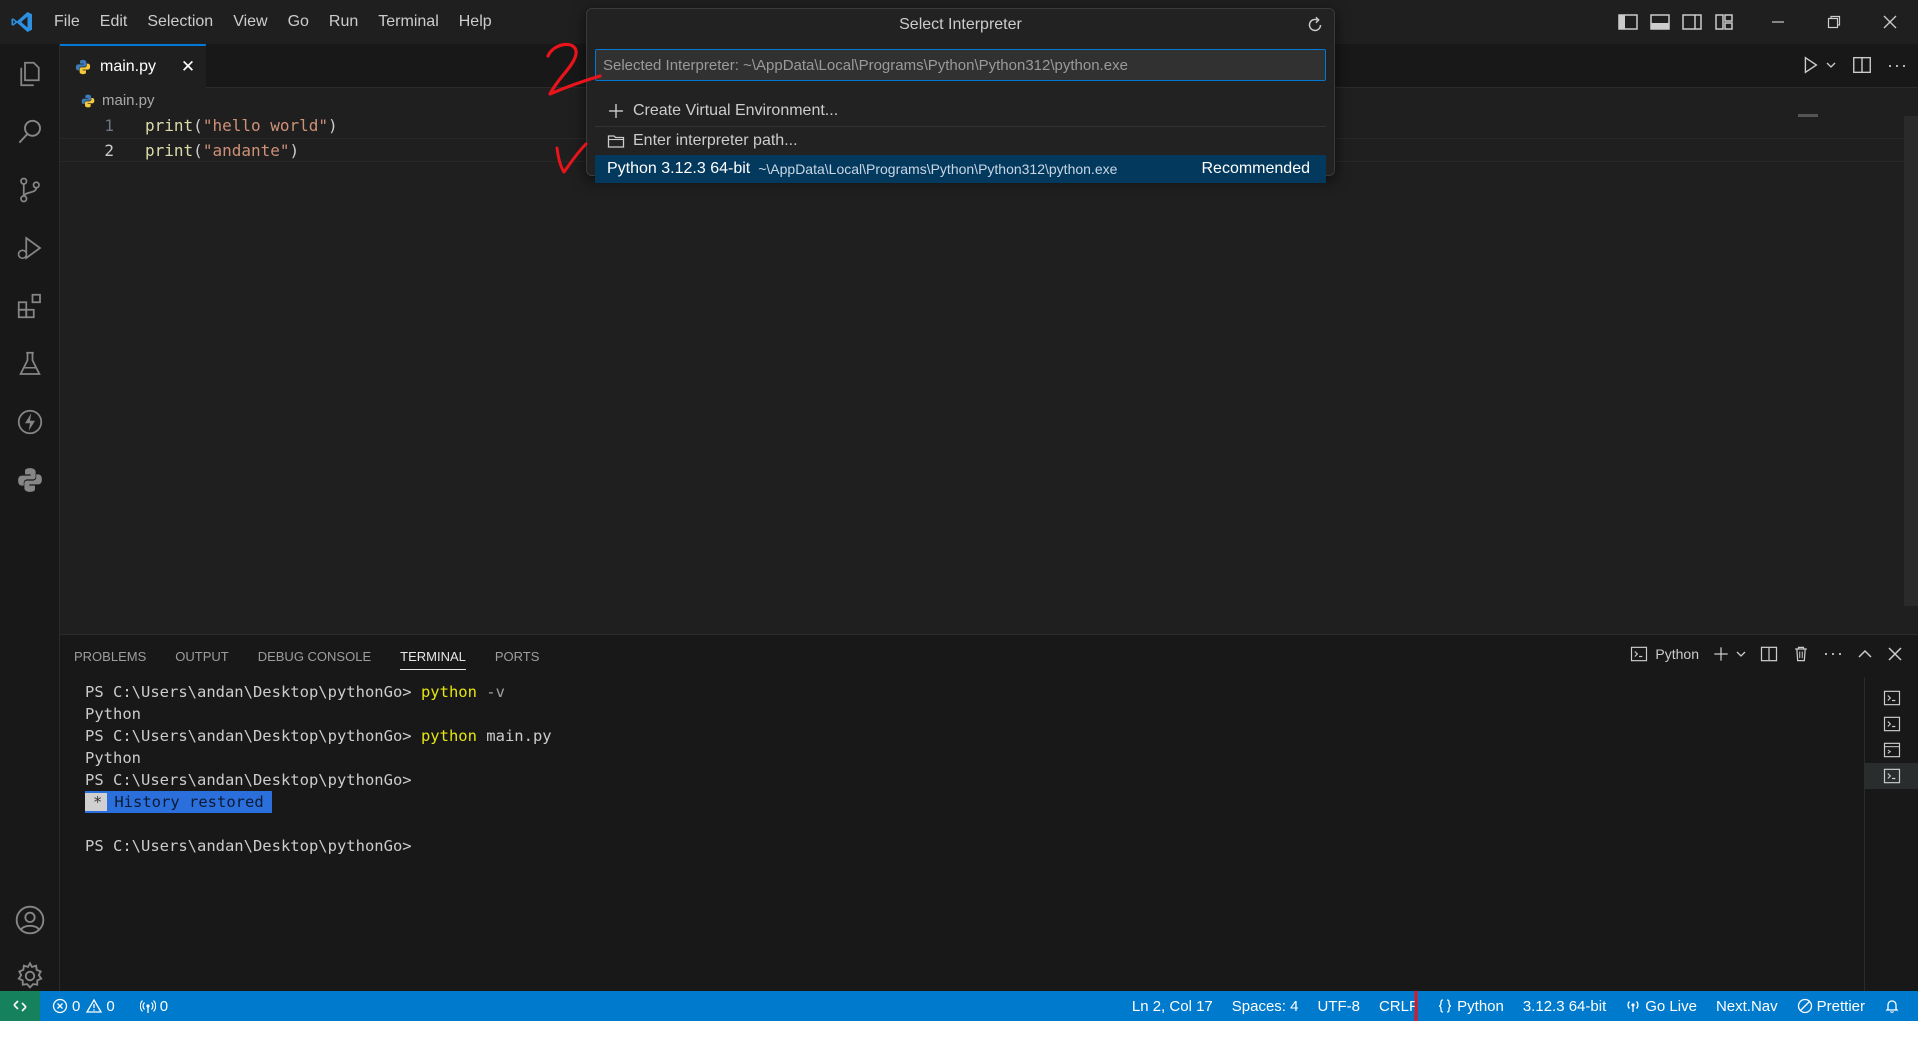 The height and width of the screenshot is (1041, 1918). What do you see at coordinates (30, 920) in the screenshot?
I see `accounts-button` at bounding box center [30, 920].